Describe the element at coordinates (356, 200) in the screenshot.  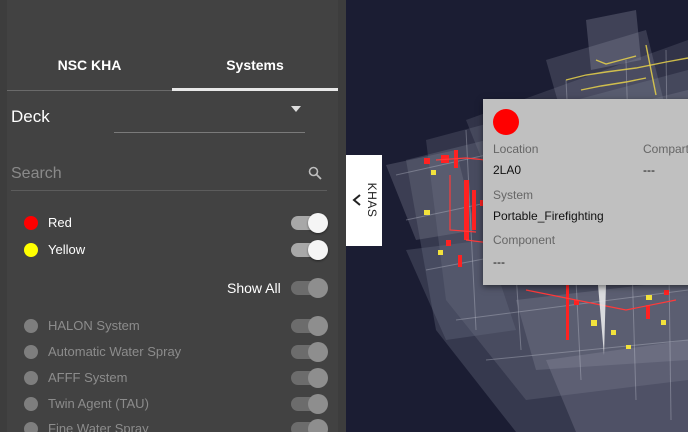
I see `chevron-left-icon` at that location.